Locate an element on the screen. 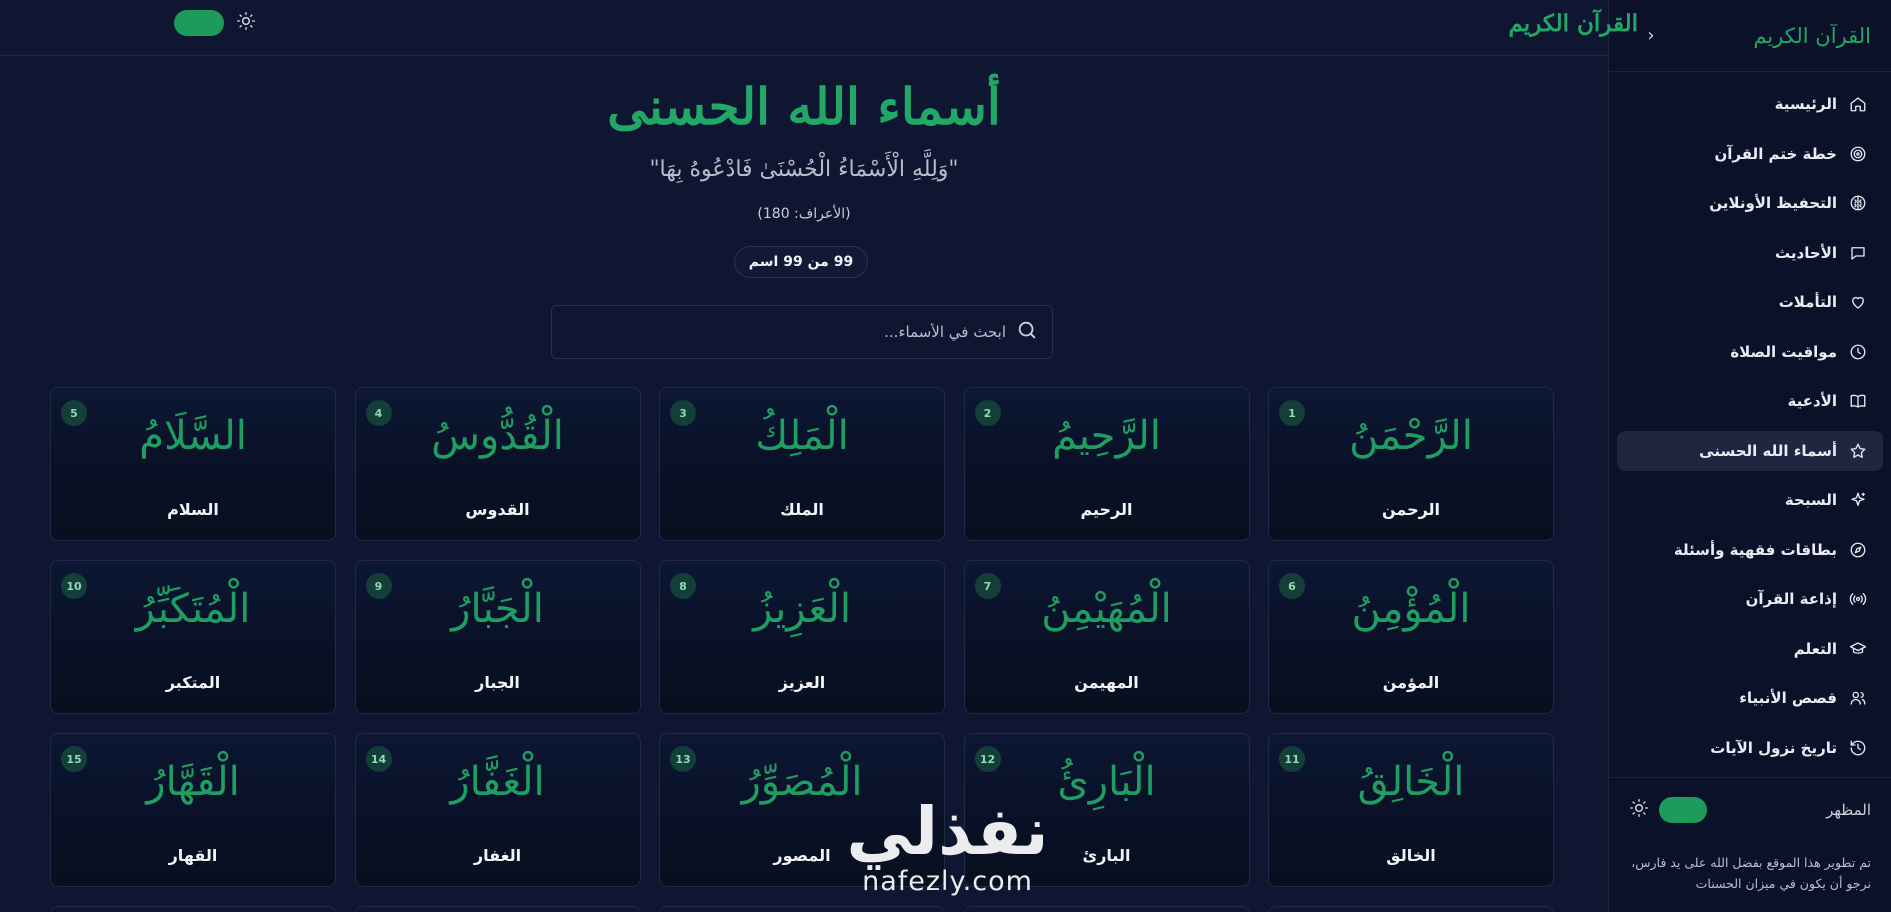  name-card: 2 الرَّحِيمُ الرحيم is located at coordinates (1106, 464).